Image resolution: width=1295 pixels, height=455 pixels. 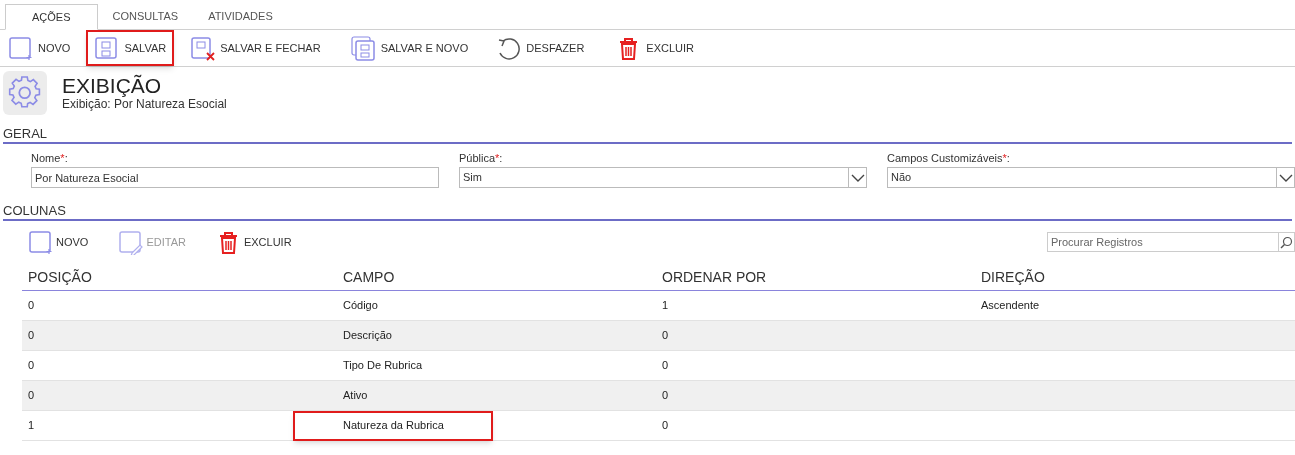 I want to click on tab: CONSULTAS, so click(x=145, y=16).